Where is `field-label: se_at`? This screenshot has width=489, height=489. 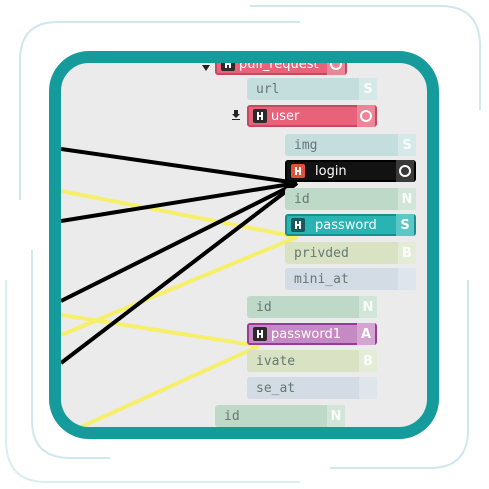 field-label: se_at is located at coordinates (276, 388).